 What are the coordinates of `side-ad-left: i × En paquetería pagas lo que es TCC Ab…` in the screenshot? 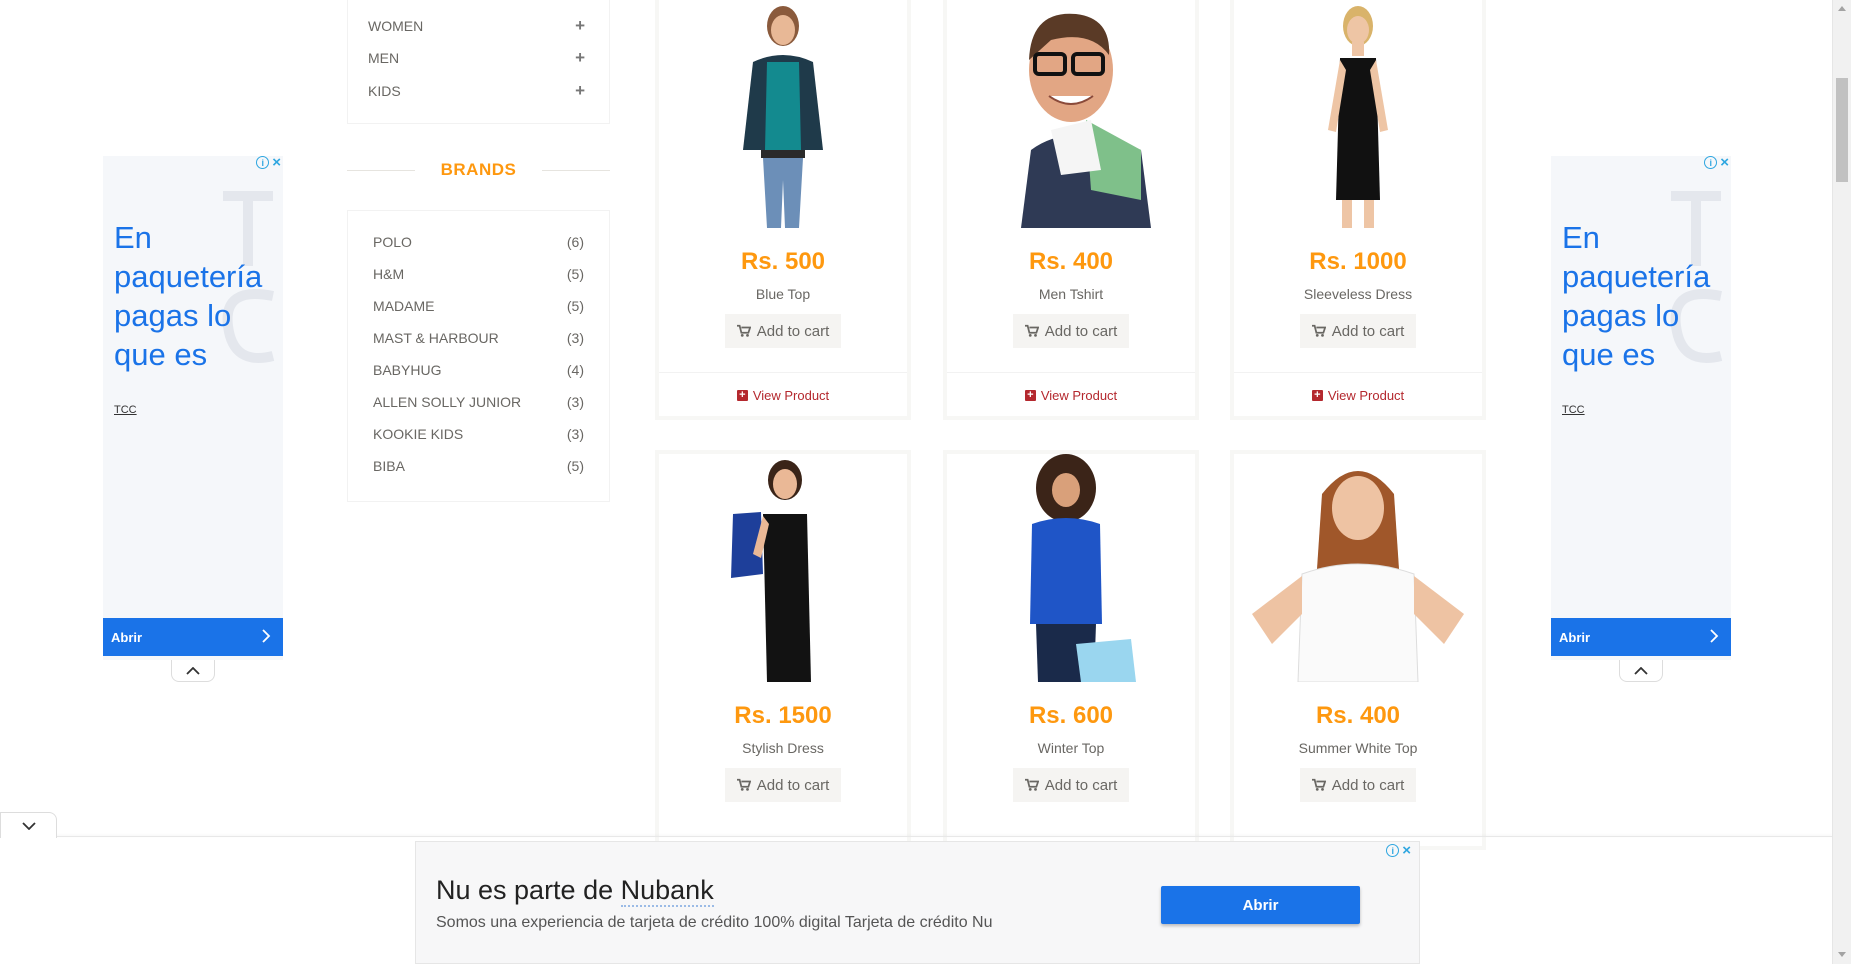 It's located at (193, 407).